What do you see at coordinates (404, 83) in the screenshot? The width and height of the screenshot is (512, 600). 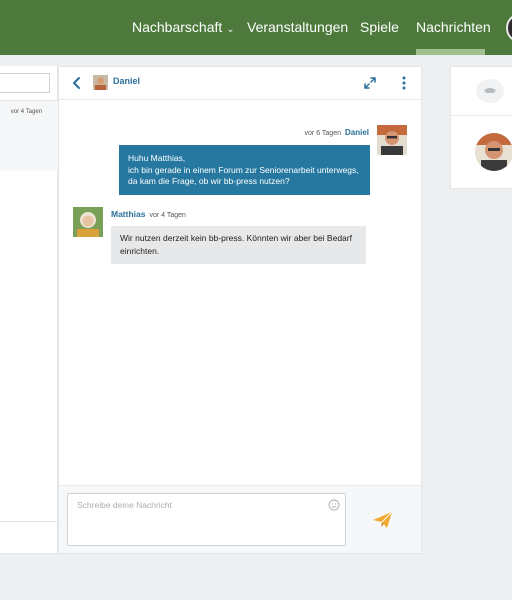 I see `more-options-icon` at bounding box center [404, 83].